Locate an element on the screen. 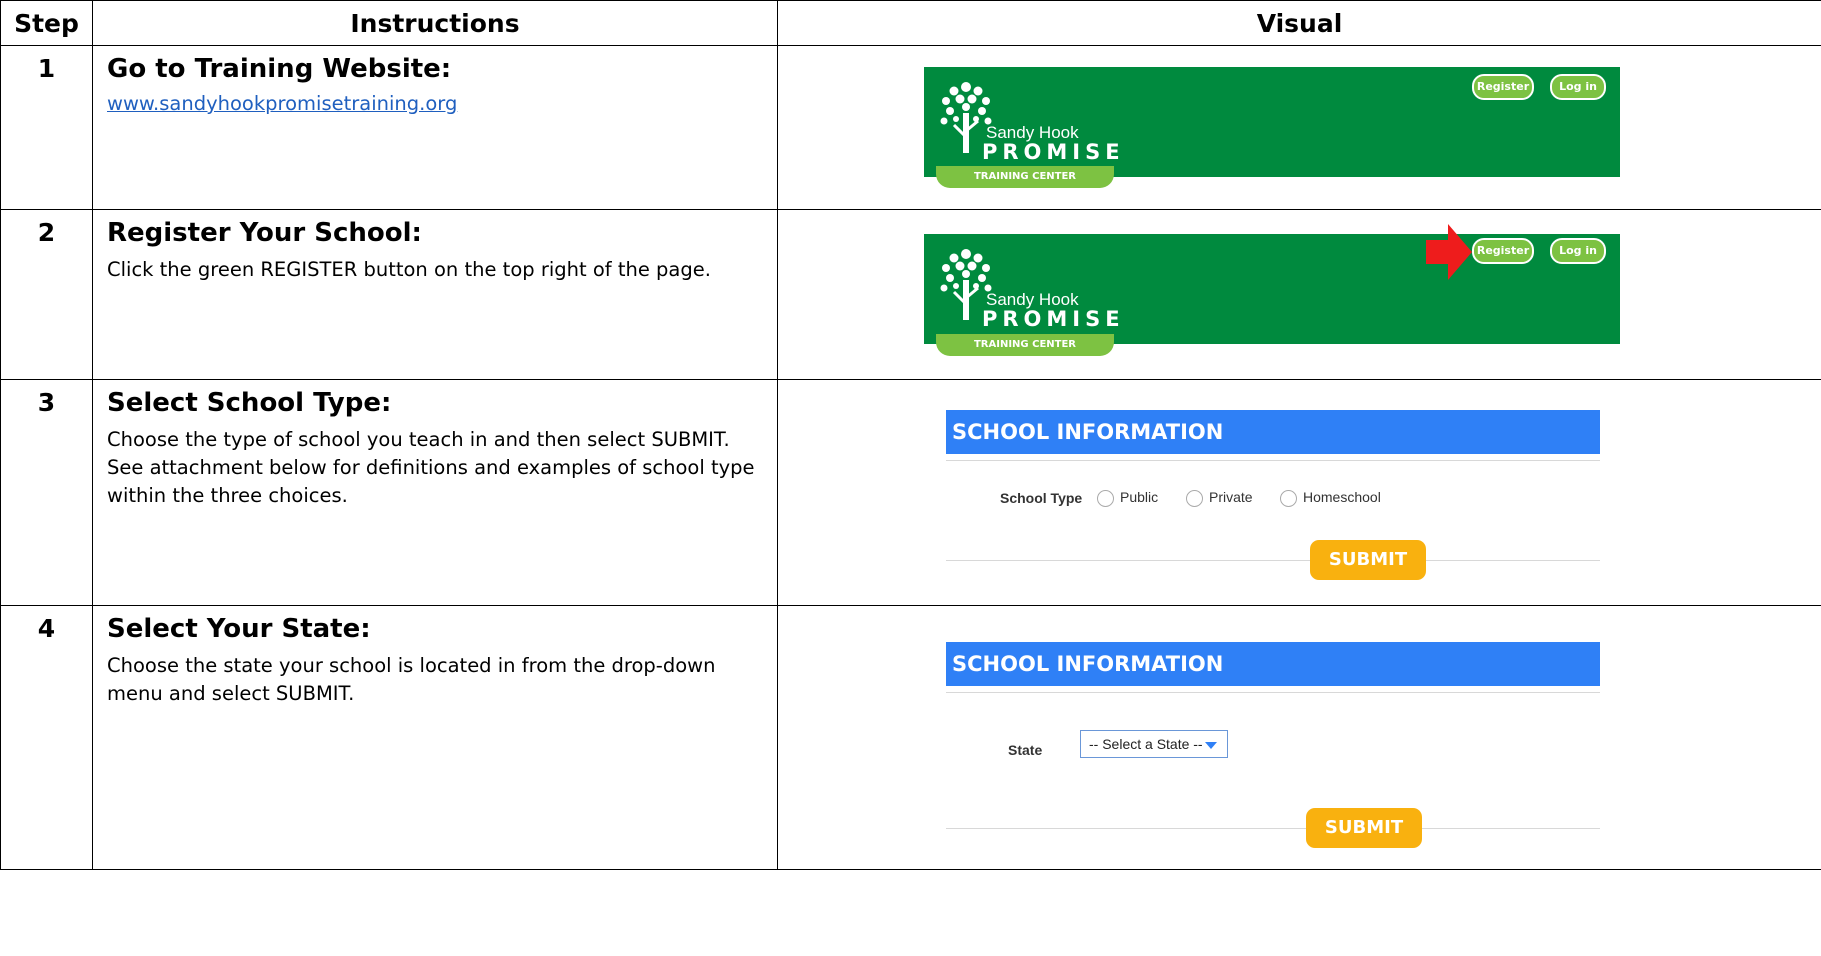 The image size is (1821, 956). step-number: 2 is located at coordinates (46, 294).